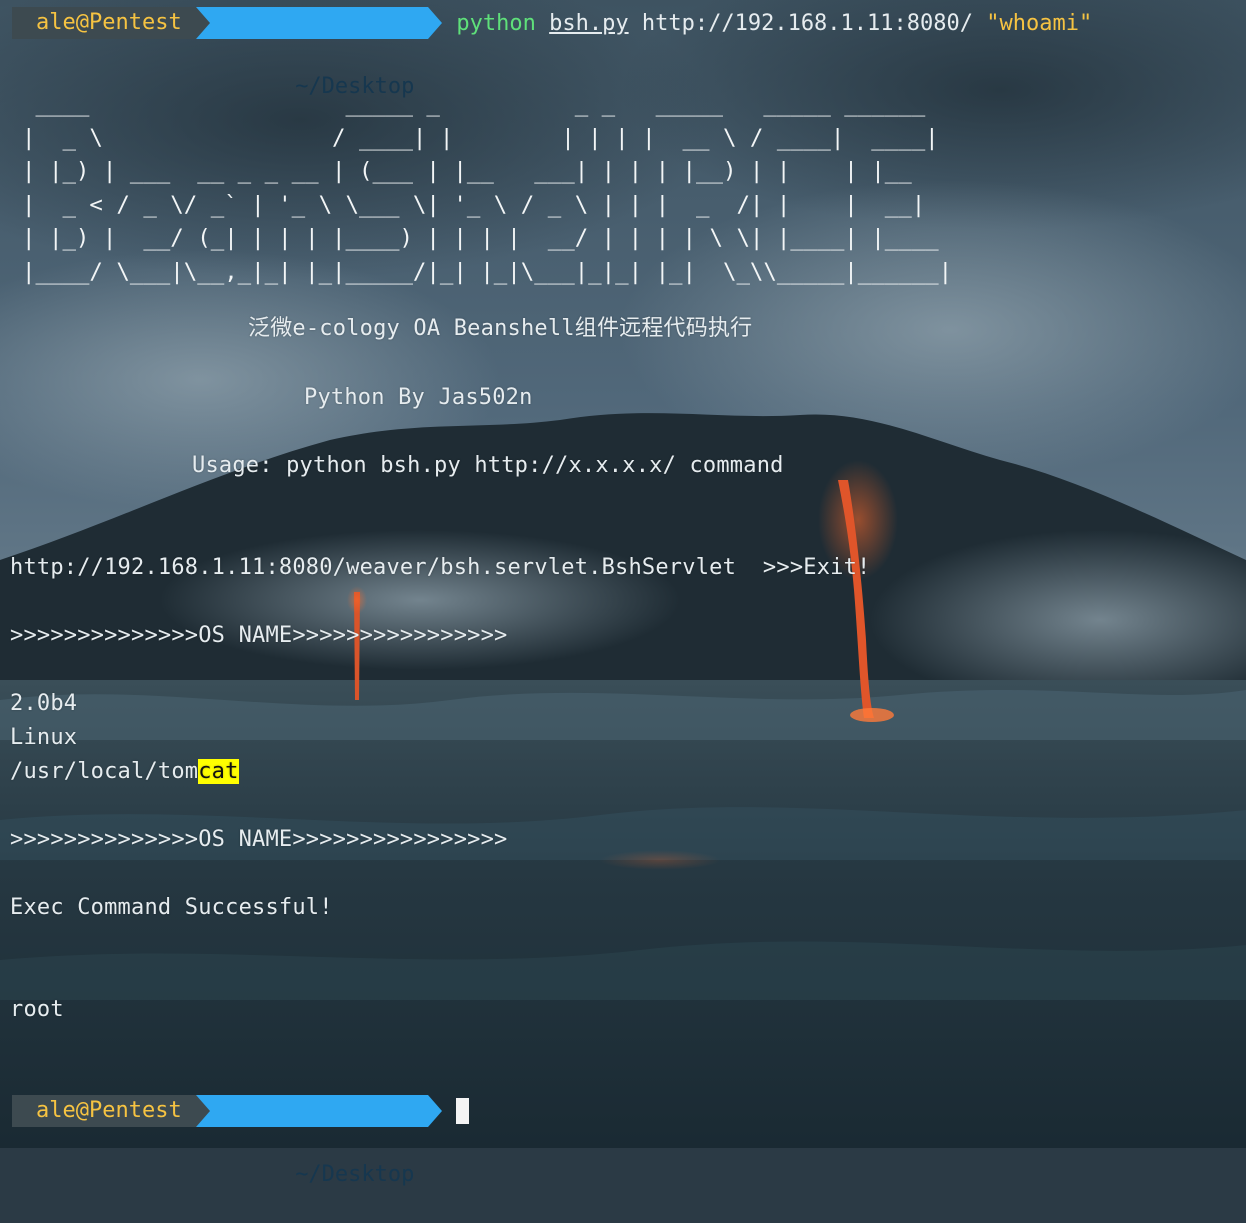 This screenshot has height=1223, width=1246. I want to click on output-version: 2.0b4, so click(44, 703).